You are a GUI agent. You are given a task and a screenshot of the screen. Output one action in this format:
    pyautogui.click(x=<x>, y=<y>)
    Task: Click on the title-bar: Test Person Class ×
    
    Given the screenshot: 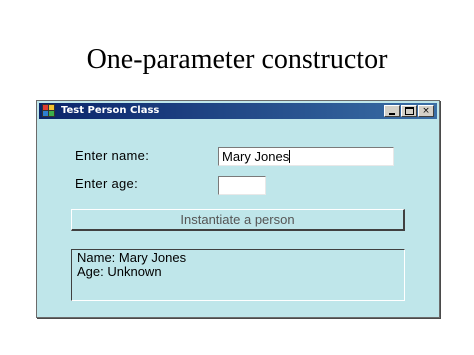 What is the action you would take?
    pyautogui.click(x=238, y=111)
    